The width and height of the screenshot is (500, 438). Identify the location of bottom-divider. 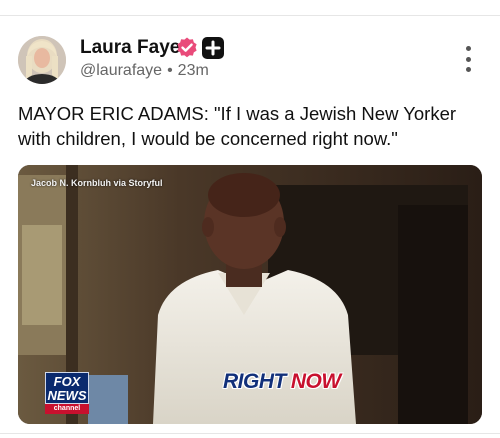
(250, 433).